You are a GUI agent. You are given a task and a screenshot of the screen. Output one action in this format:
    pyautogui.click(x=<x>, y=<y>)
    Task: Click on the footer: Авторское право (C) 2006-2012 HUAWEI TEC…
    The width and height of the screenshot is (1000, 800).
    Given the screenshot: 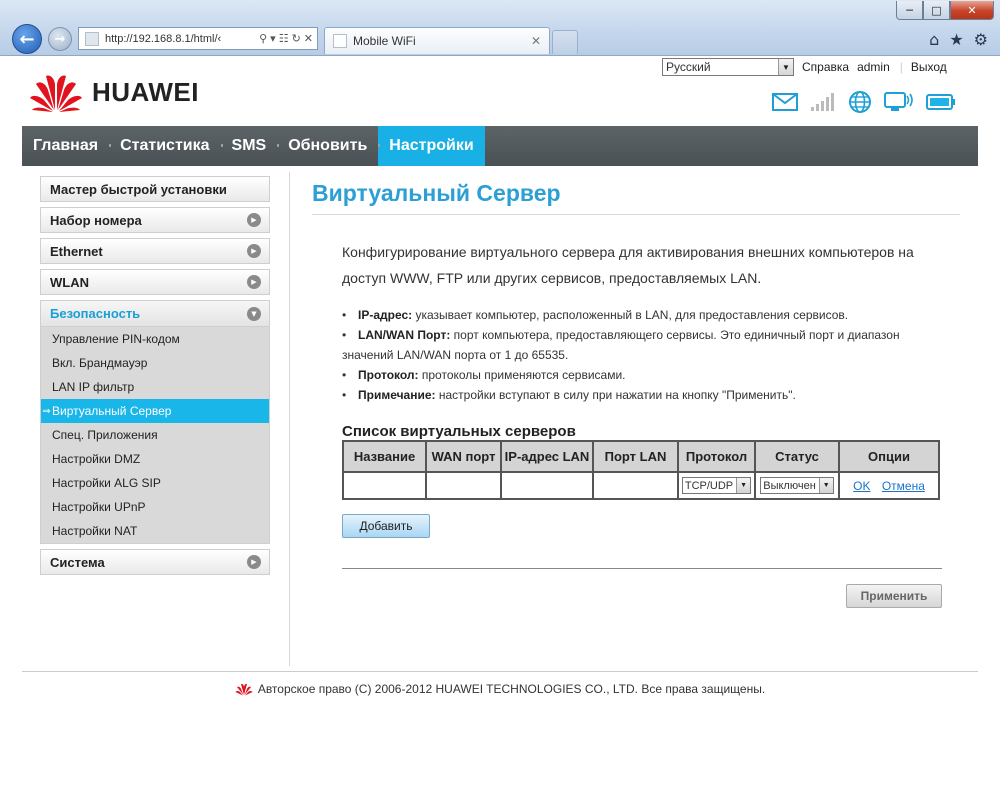 What is the action you would take?
    pyautogui.click(x=500, y=689)
    